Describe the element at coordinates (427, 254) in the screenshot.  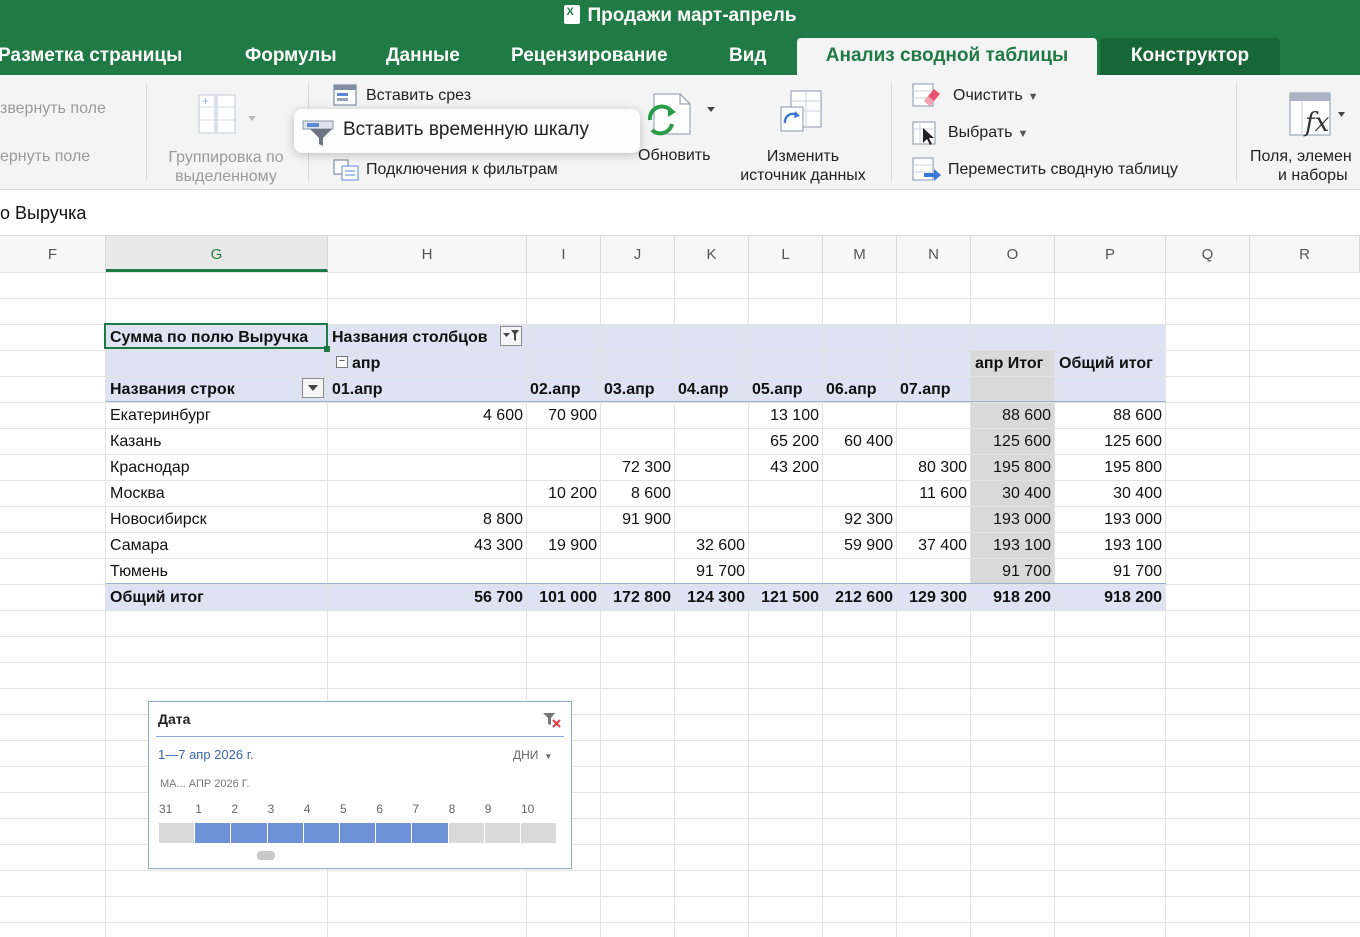
I see `column-header-h: H` at that location.